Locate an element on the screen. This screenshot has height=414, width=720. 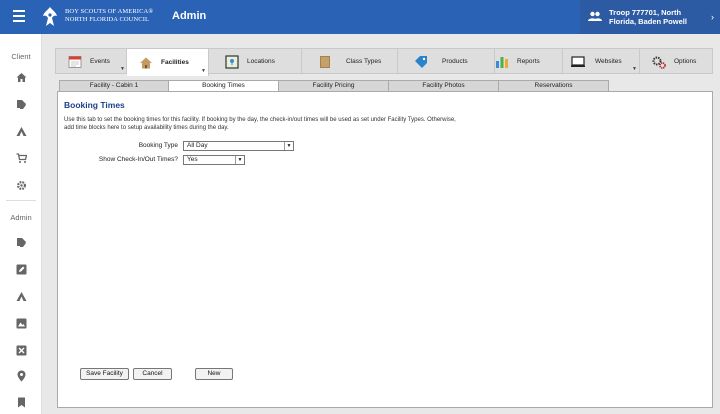
location-pin-icon is located at coordinates (21, 376).